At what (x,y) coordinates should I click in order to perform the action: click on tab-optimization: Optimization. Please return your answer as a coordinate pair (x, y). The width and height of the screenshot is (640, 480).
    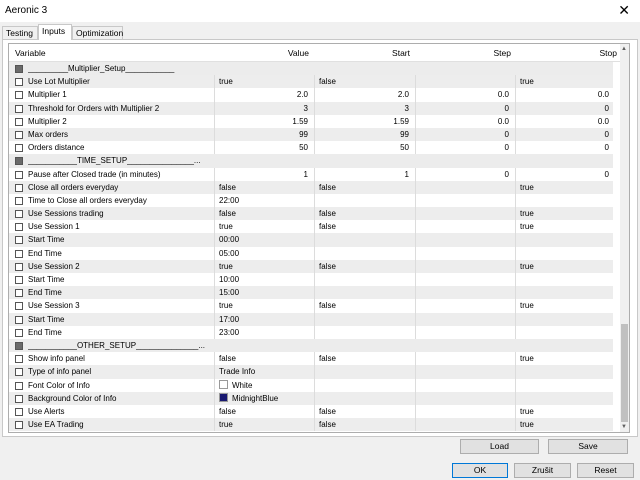
    Looking at the image, I should click on (97, 32).